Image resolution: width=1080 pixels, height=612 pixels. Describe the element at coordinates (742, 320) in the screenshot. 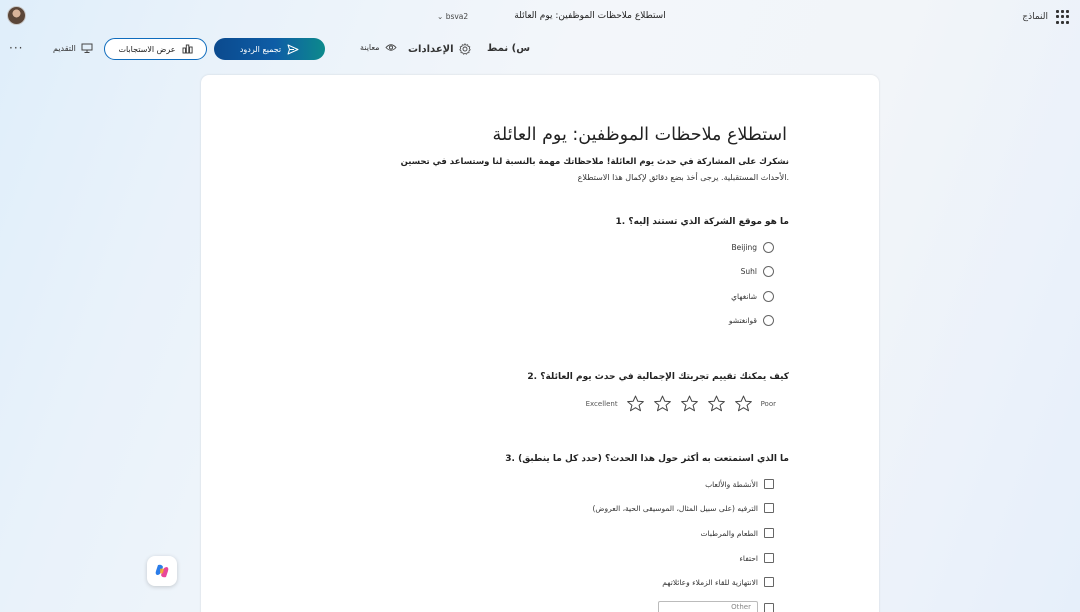

I see `q1-option-4-label: قوانغتشو` at that location.